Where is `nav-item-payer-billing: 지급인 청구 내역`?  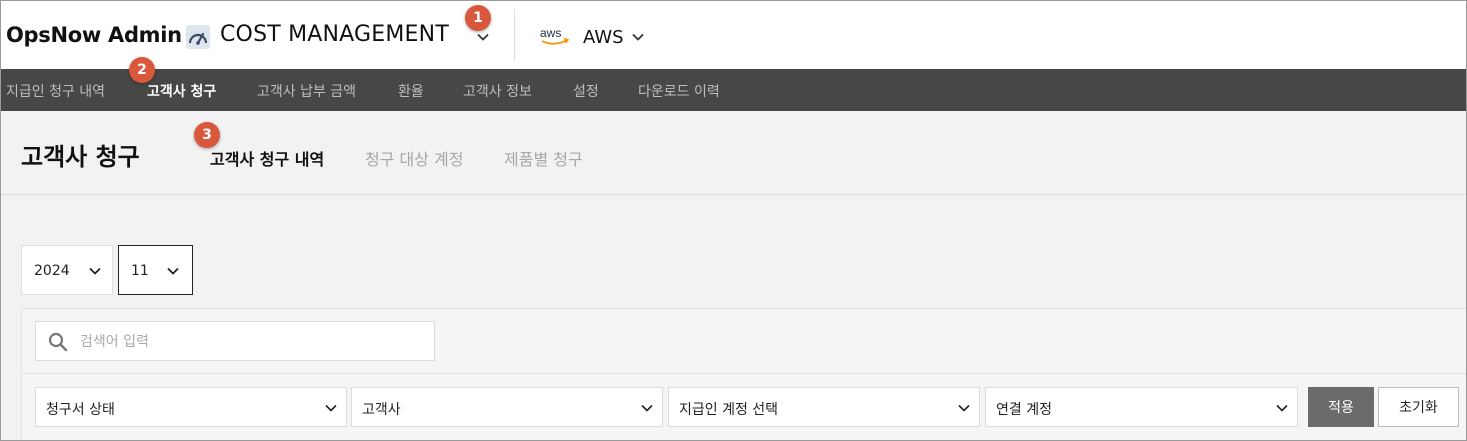
nav-item-payer-billing: 지급인 청구 내역 is located at coordinates (55, 91).